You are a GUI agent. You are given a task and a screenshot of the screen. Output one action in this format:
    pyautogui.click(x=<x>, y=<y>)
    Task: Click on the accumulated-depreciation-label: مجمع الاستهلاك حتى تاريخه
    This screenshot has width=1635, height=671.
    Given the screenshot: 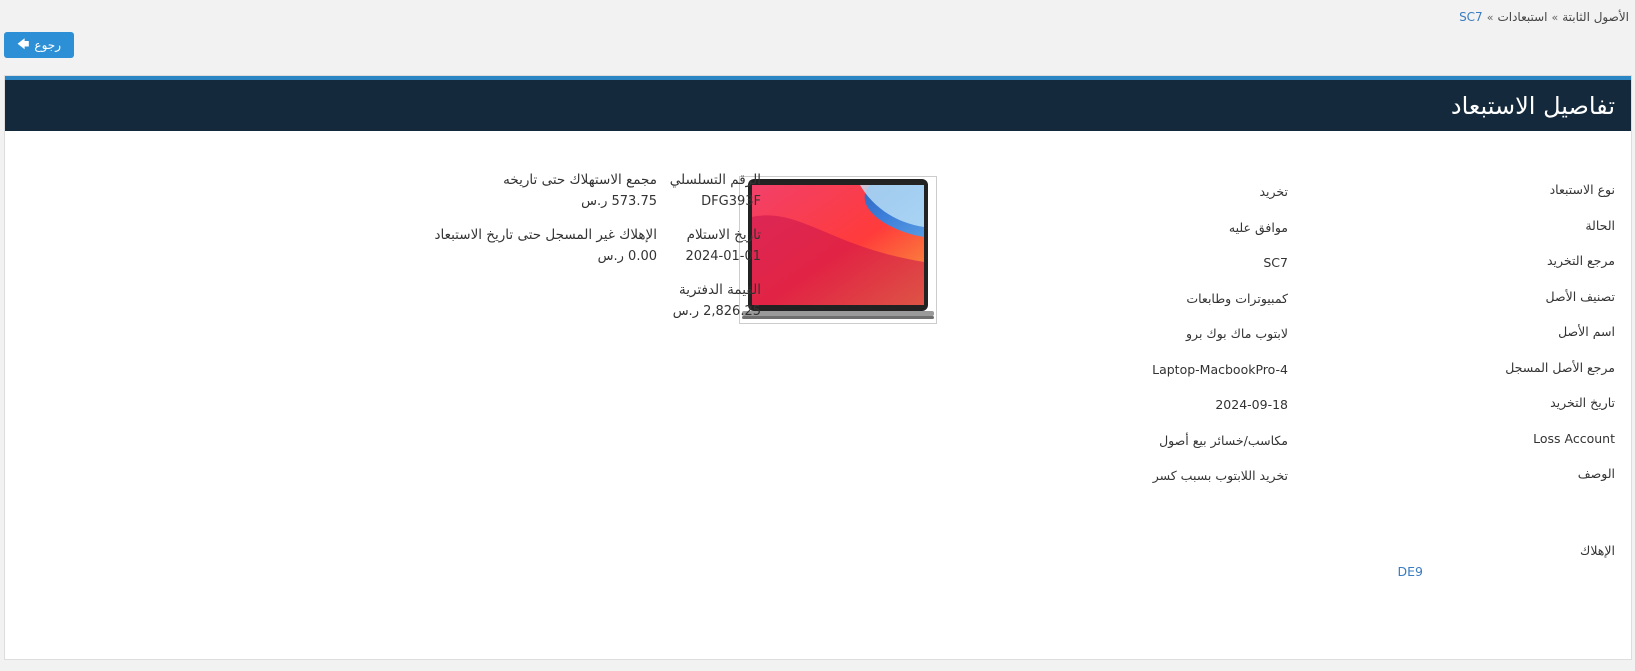 What is the action you would take?
    pyautogui.click(x=580, y=180)
    